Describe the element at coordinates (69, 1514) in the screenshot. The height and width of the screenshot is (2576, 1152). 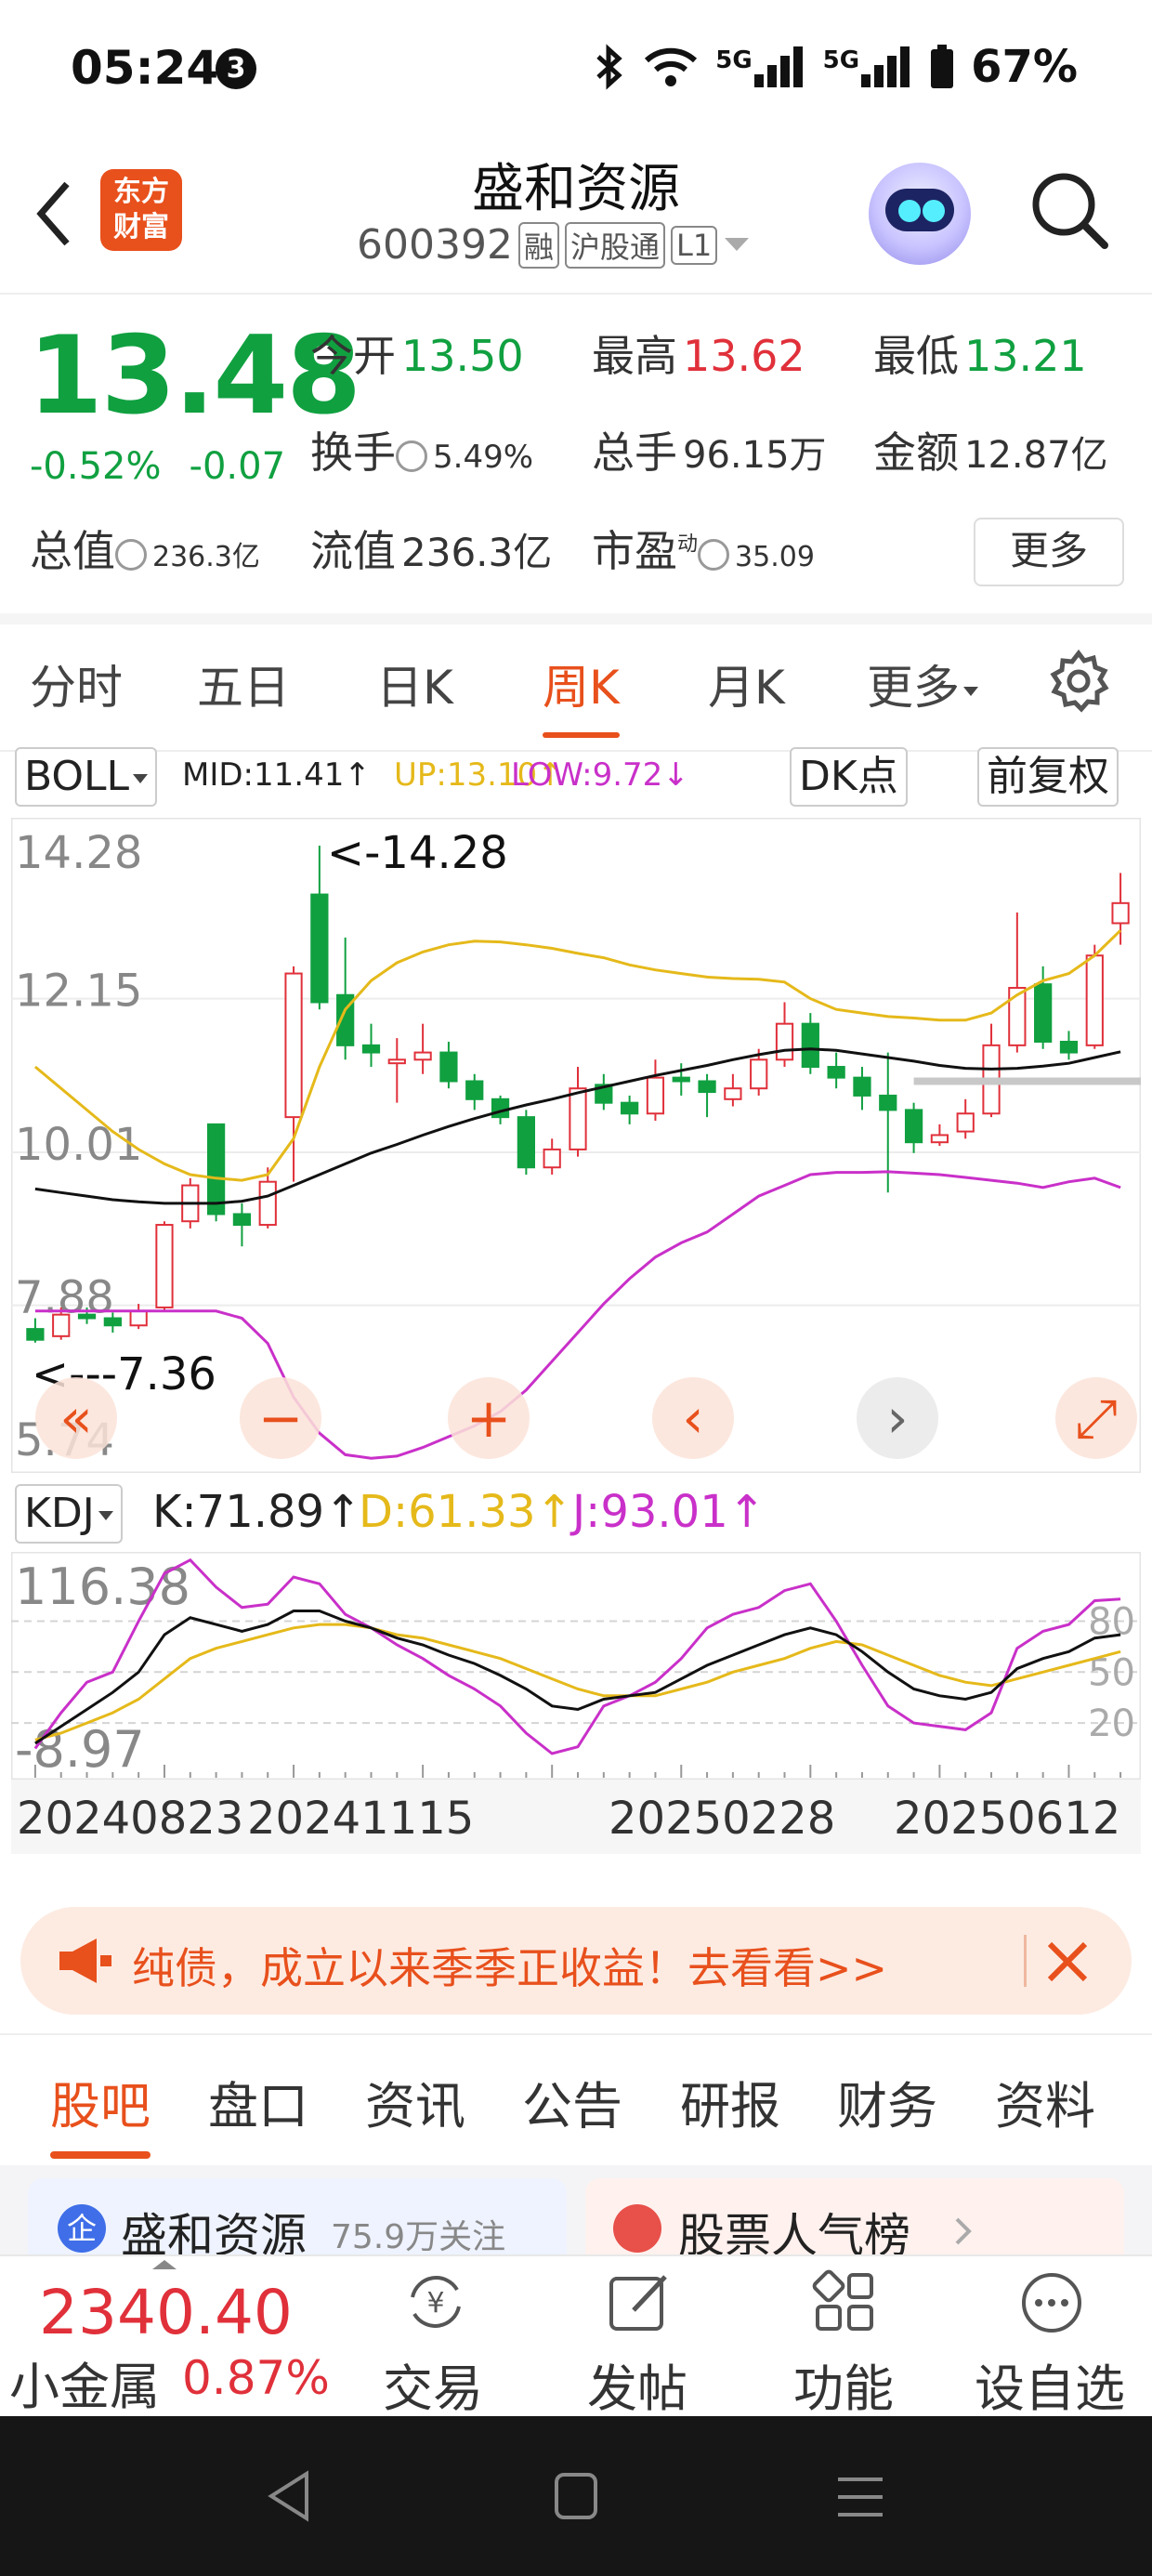
I see `kdj-select: KDJ` at that location.